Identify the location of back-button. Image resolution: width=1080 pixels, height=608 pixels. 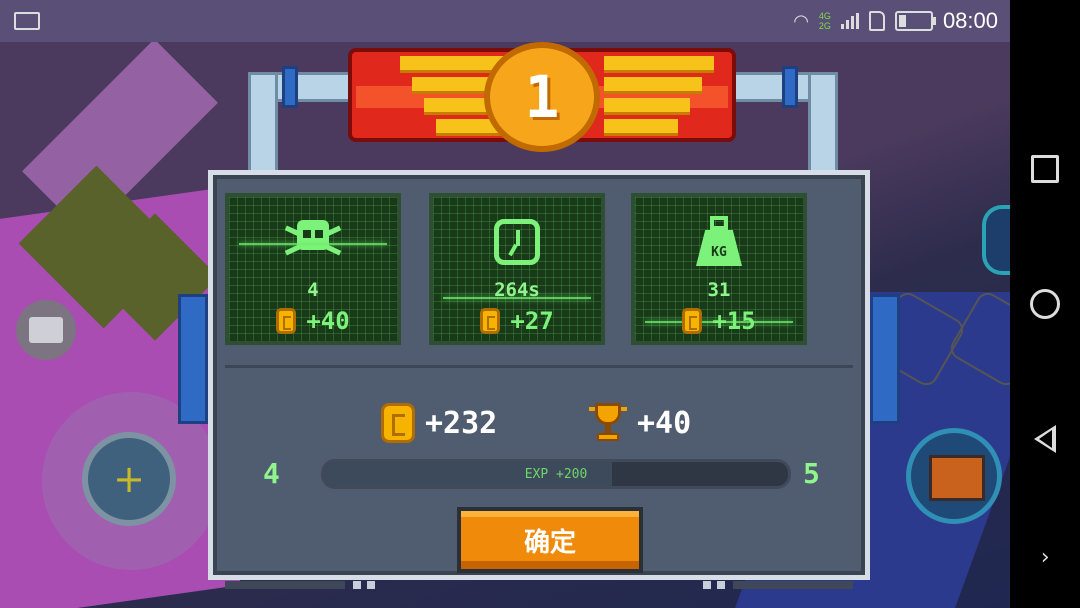
(1045, 439).